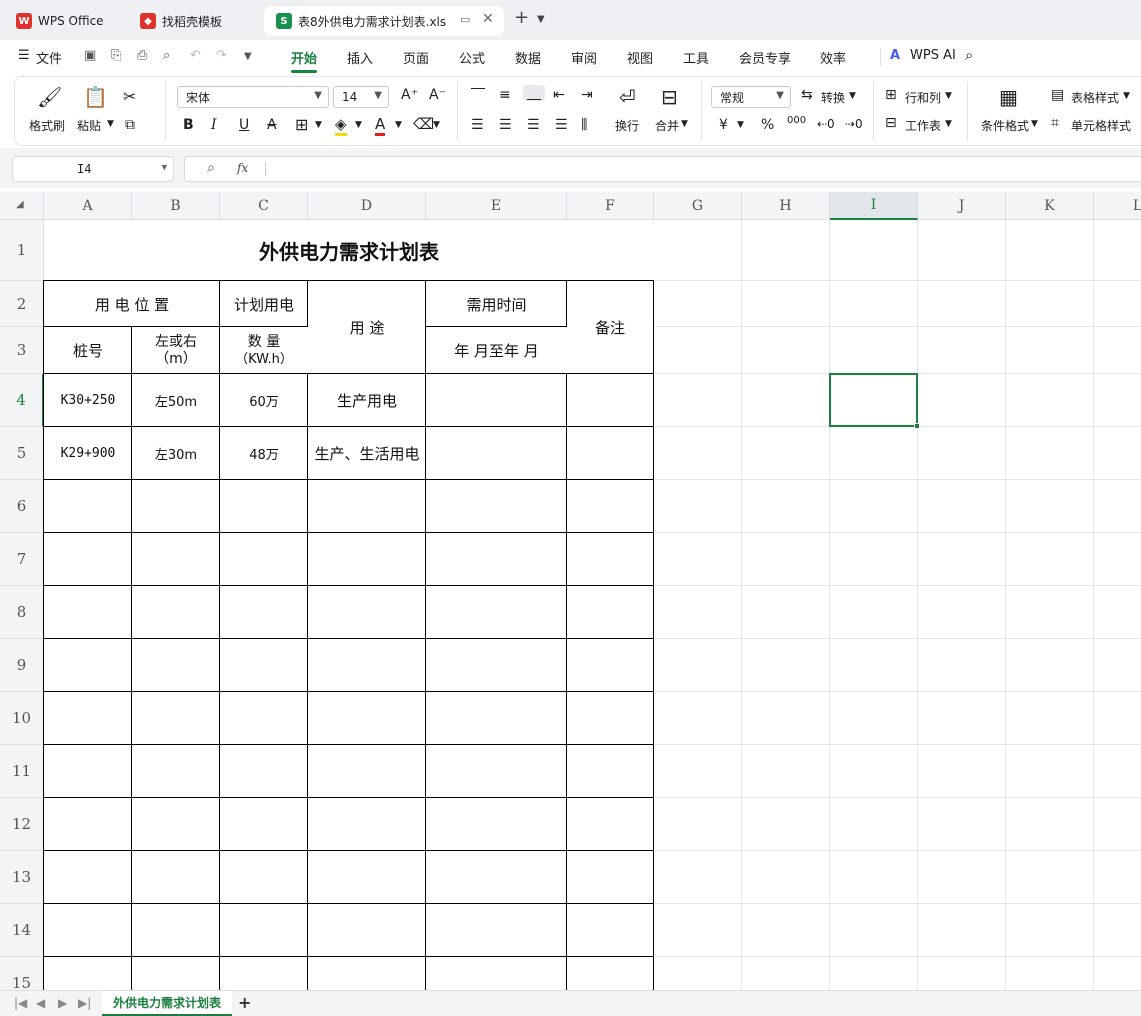 This screenshot has height=1016, width=1141. I want to click on cell-d12, so click(366, 824).